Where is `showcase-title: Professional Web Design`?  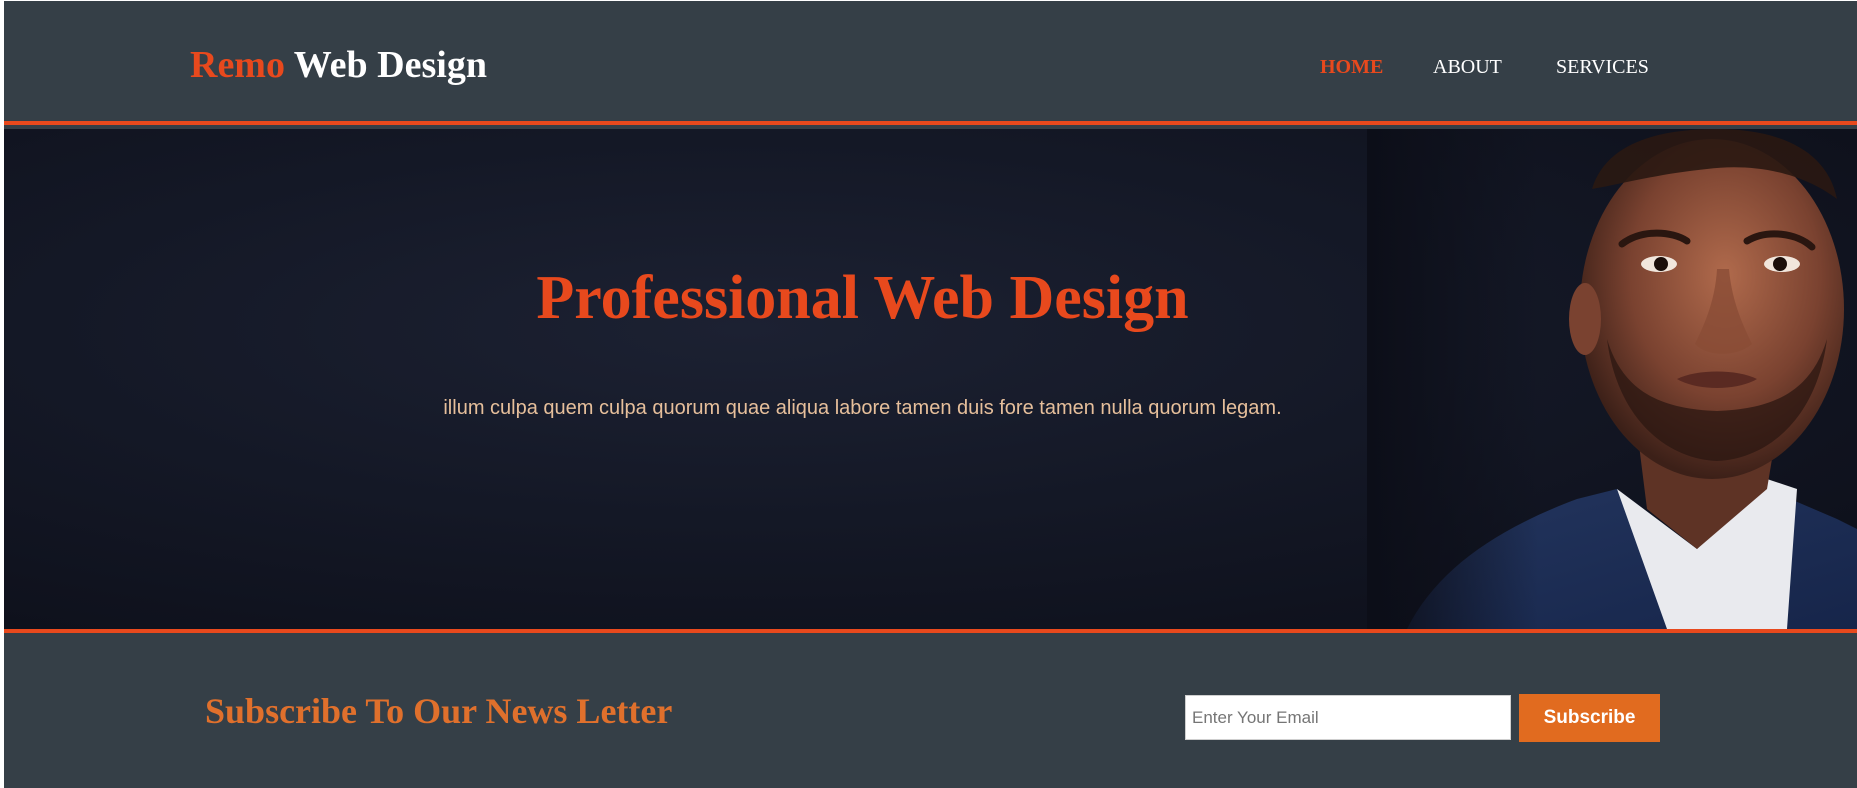
showcase-title: Professional Web Design is located at coordinates (862, 298).